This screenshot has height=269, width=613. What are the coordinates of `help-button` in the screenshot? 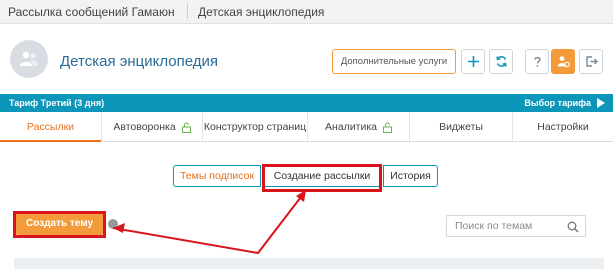 It's located at (537, 61).